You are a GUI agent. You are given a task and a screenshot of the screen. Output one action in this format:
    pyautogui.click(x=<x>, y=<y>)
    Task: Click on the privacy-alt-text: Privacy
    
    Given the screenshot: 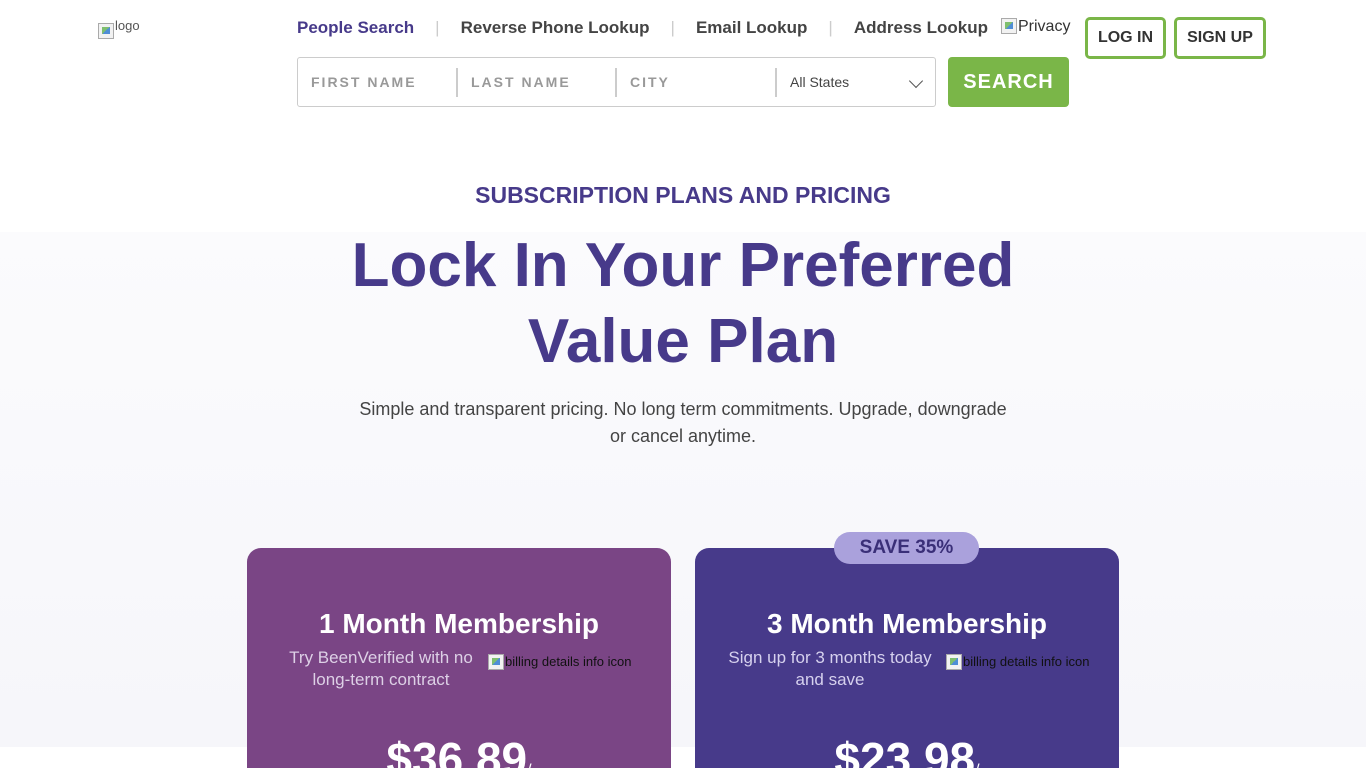 What is the action you would take?
    pyautogui.click(x=1044, y=26)
    